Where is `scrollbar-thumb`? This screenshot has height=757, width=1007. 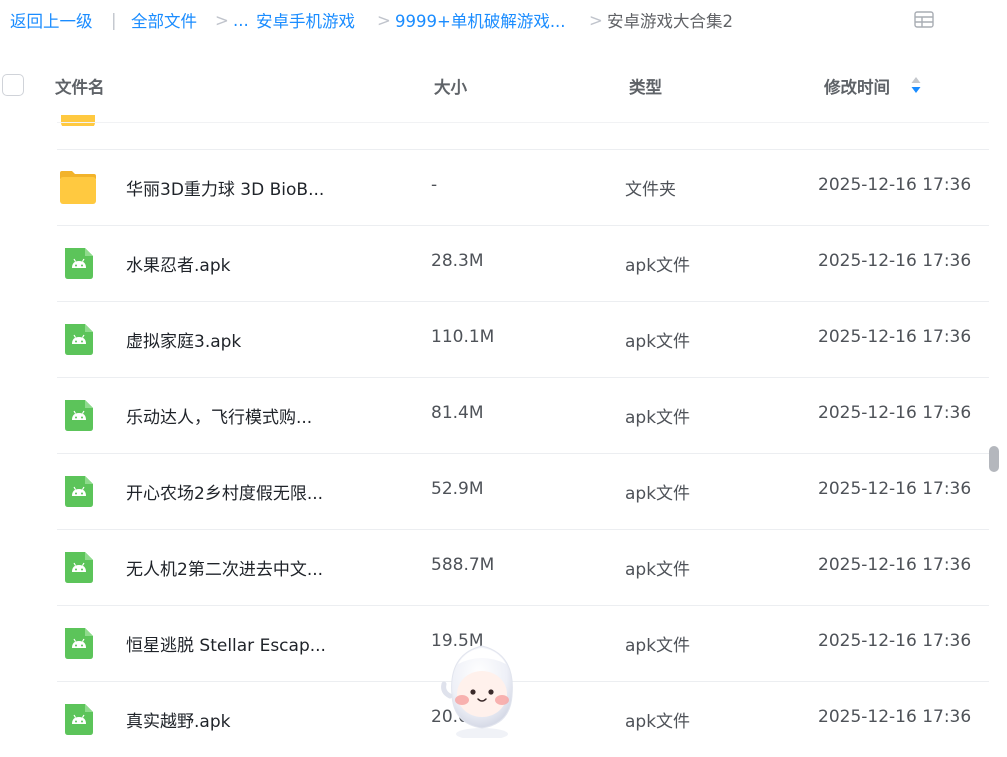
scrollbar-thumb is located at coordinates (994, 459).